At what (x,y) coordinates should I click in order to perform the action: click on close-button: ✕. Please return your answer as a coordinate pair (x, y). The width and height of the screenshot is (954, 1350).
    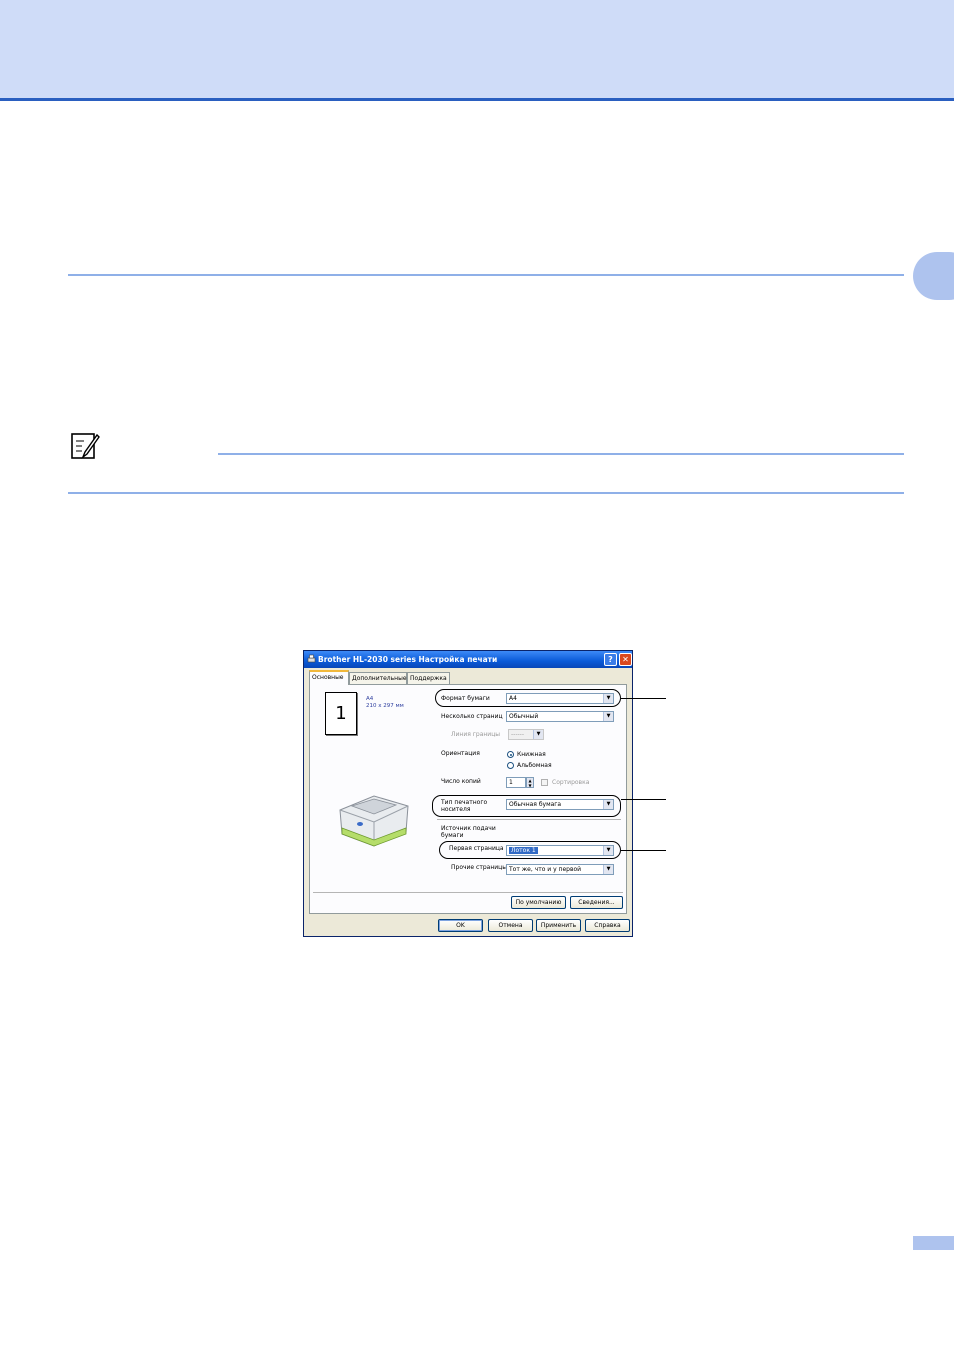
    Looking at the image, I should click on (625, 659).